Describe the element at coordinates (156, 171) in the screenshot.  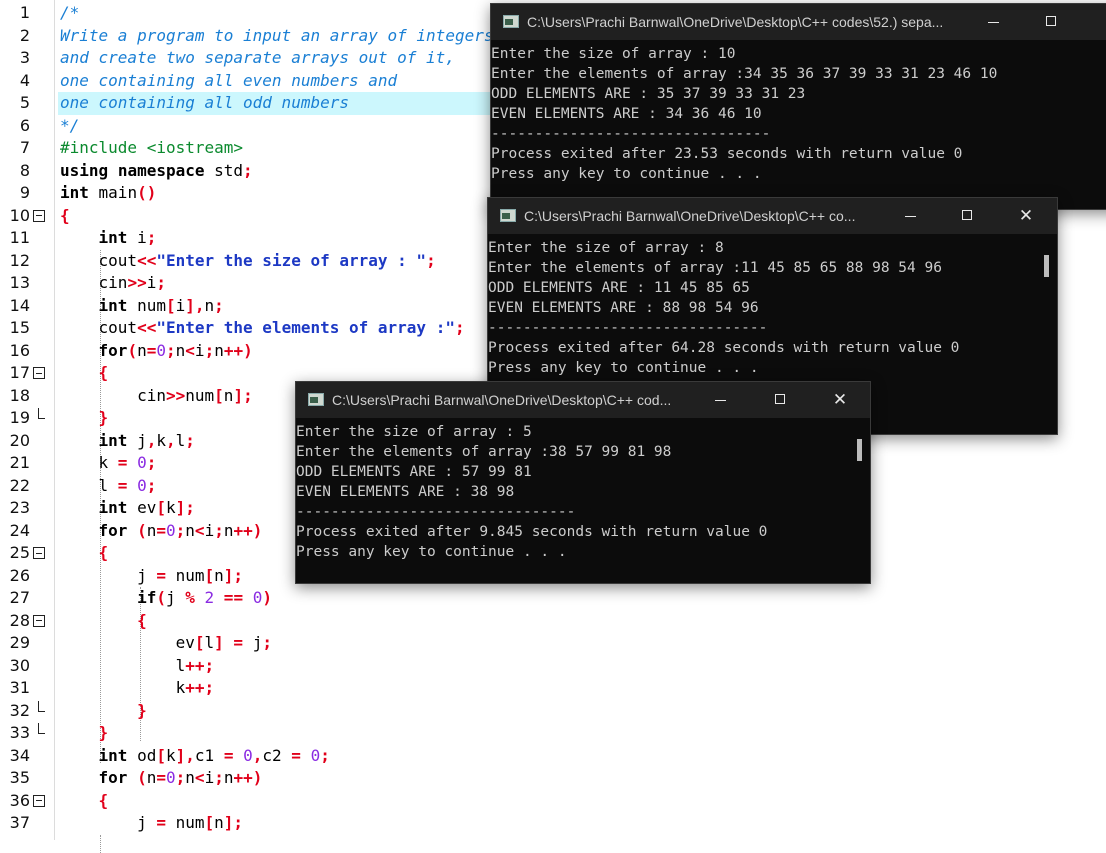
I see `code-line: using namespace std;` at that location.